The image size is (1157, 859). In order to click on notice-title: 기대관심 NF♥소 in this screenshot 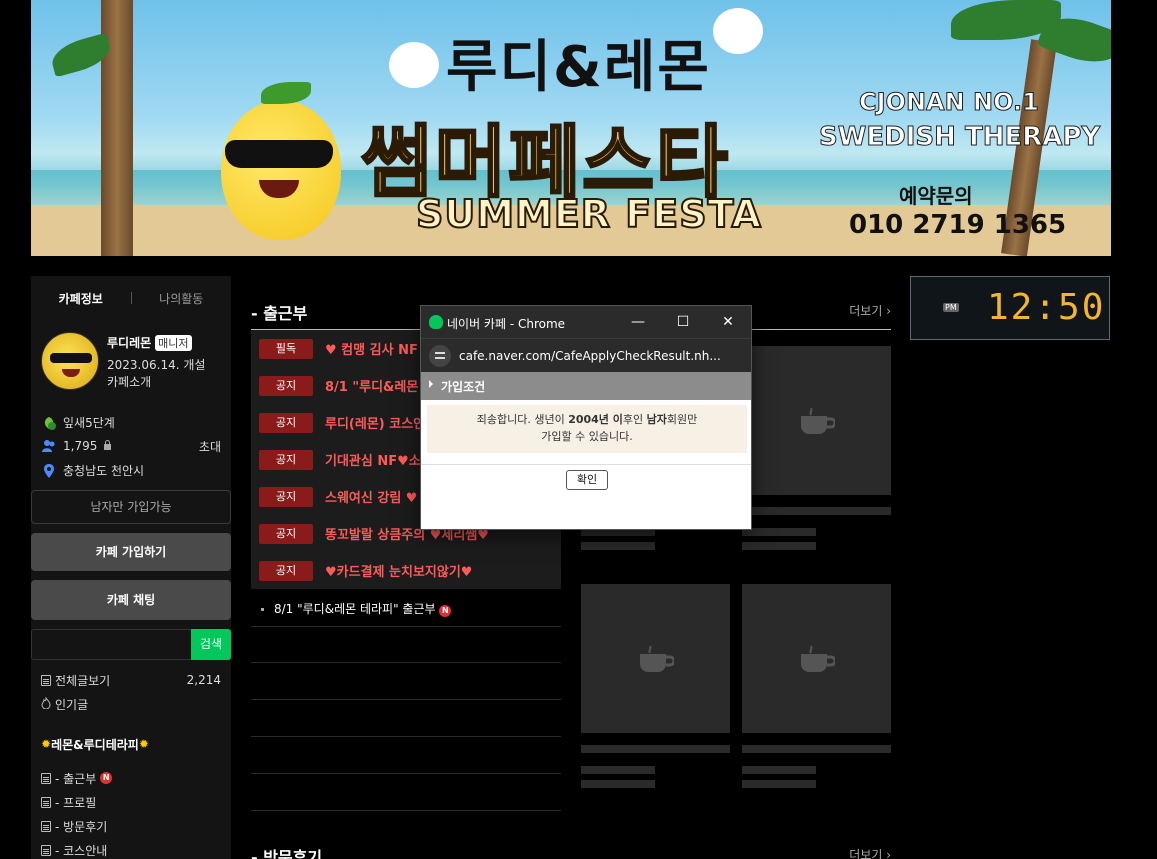, I will do `click(373, 459)`.